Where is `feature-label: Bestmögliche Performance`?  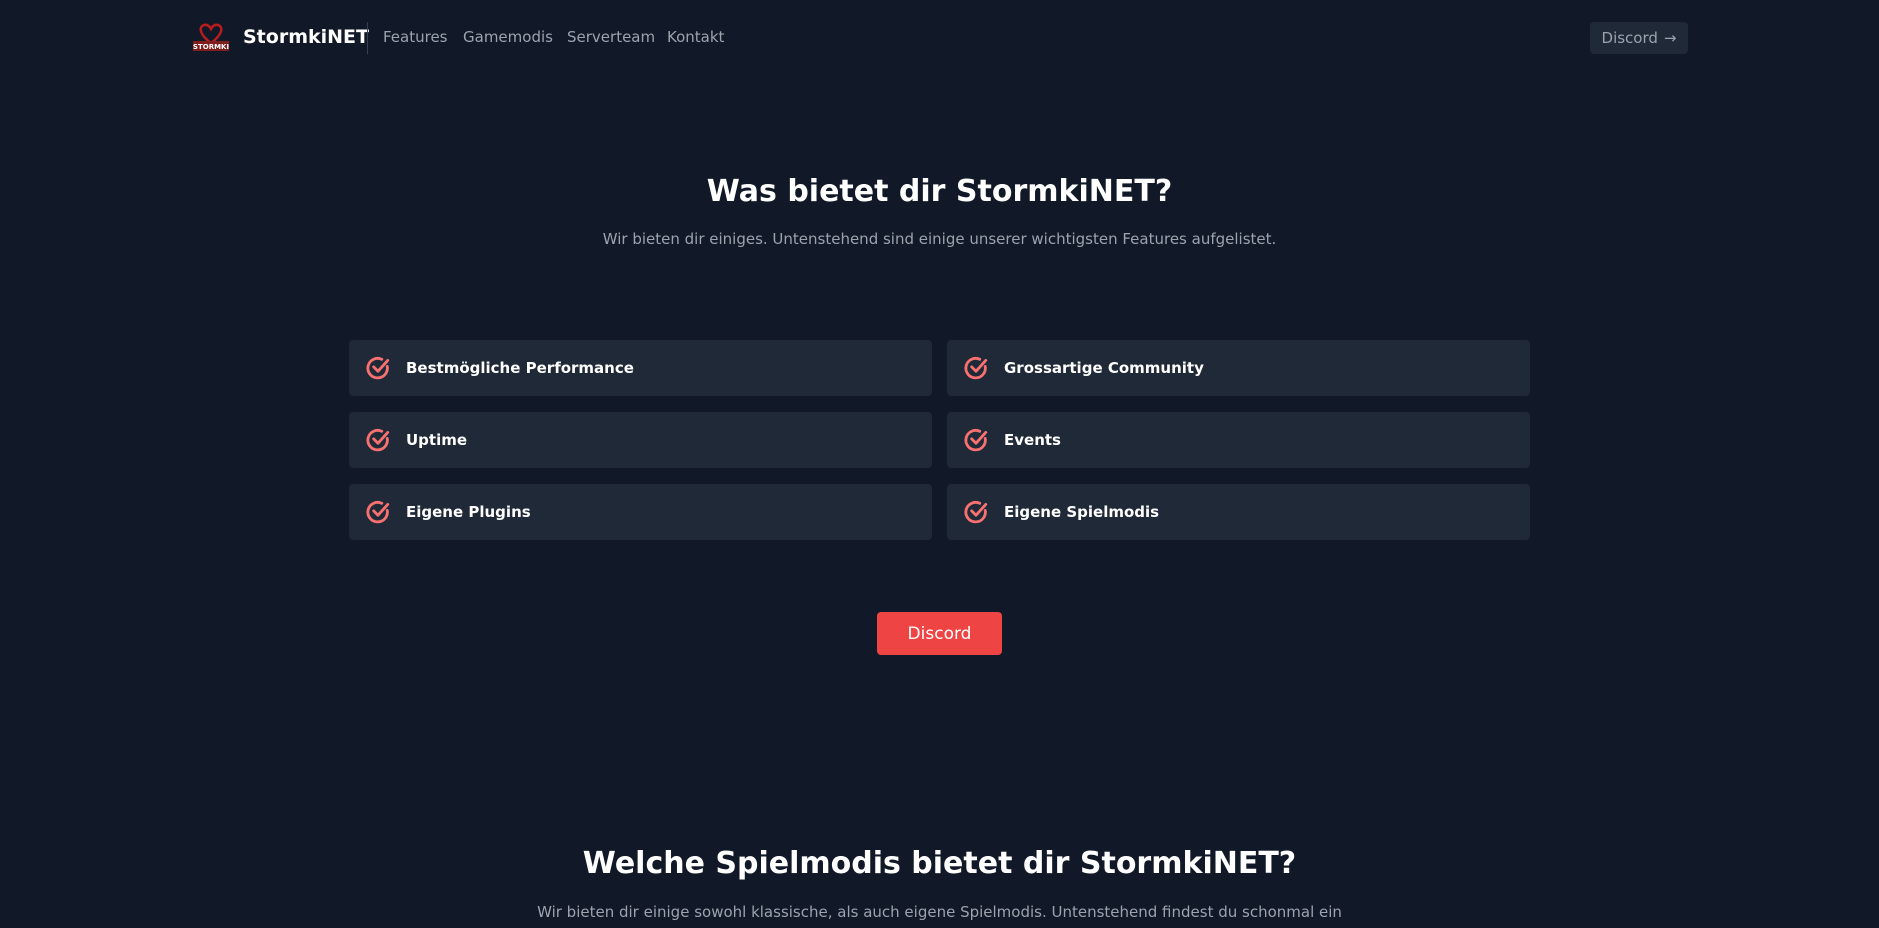 feature-label: Bestmögliche Performance is located at coordinates (520, 368).